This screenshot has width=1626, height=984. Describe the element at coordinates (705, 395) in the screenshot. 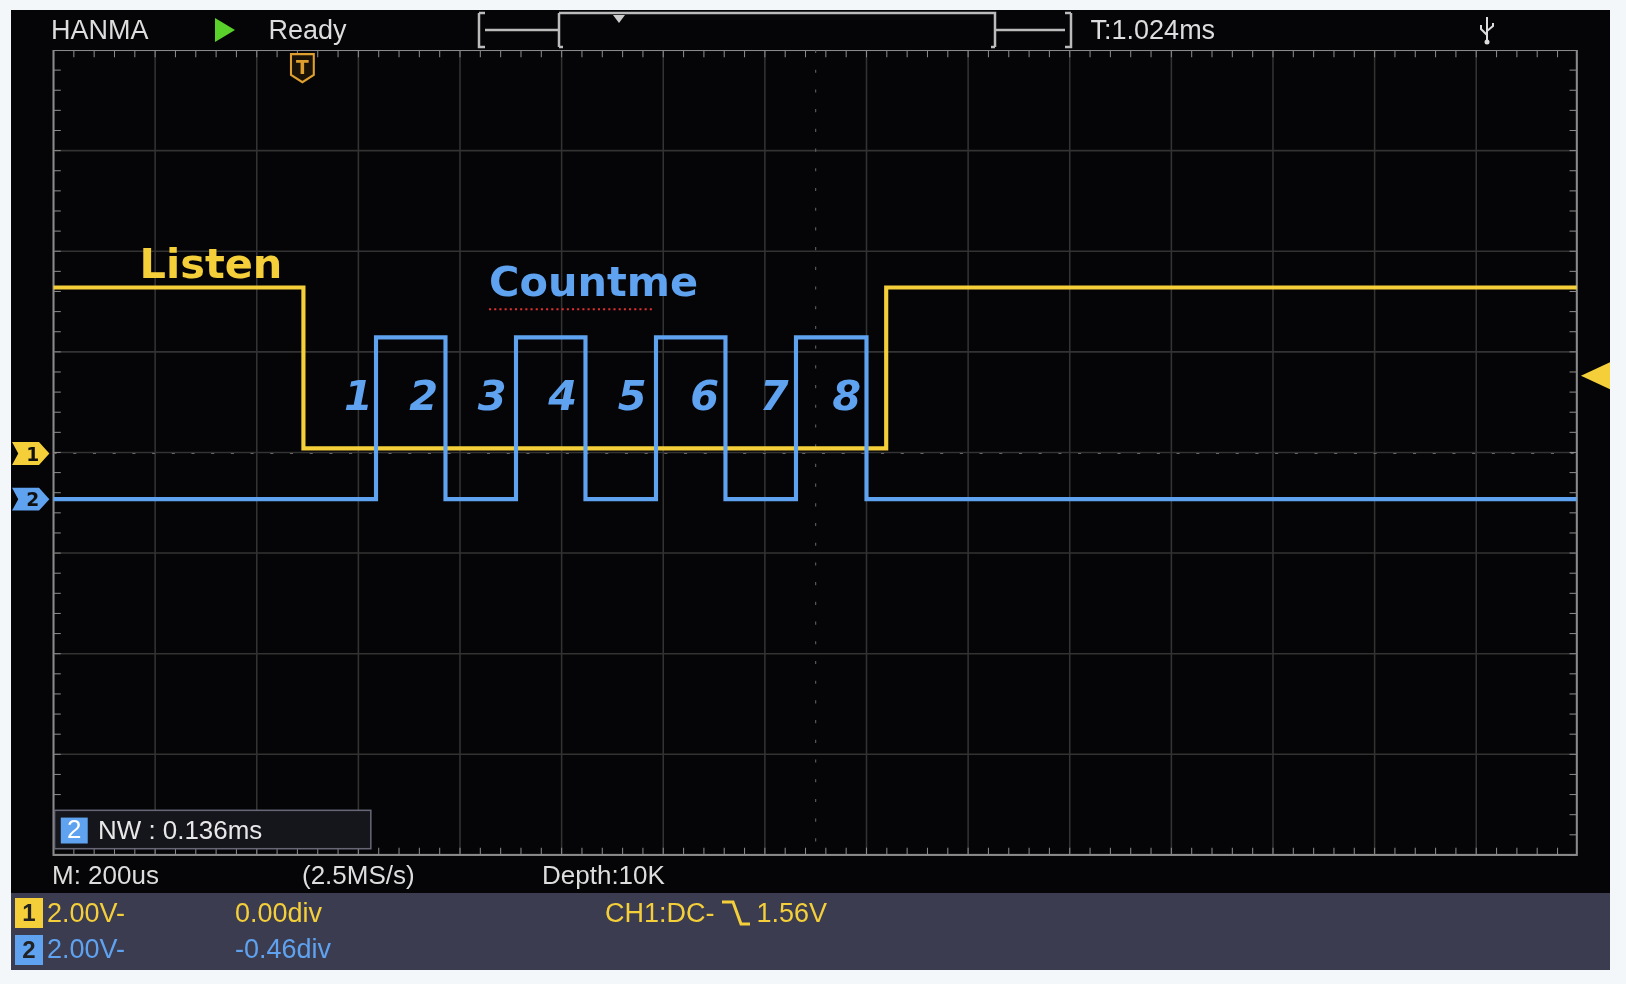

I see `pulse-number: 6` at that location.